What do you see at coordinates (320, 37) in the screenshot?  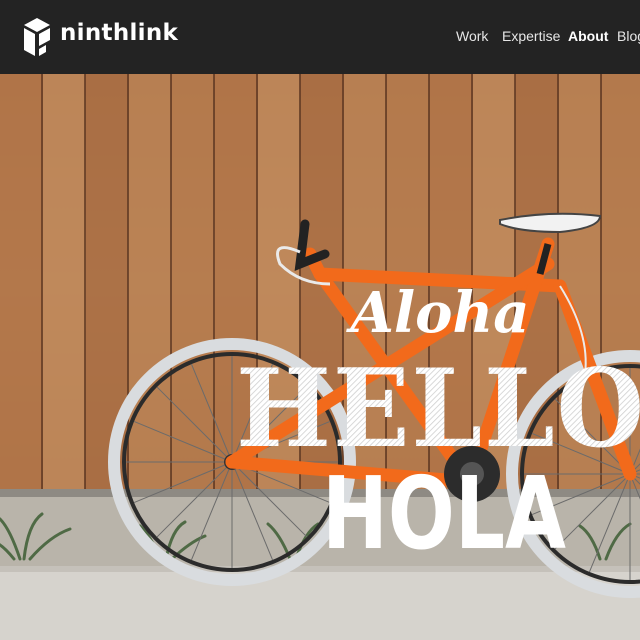 I see `site-header: ninthlink Work Expertise About Blog` at bounding box center [320, 37].